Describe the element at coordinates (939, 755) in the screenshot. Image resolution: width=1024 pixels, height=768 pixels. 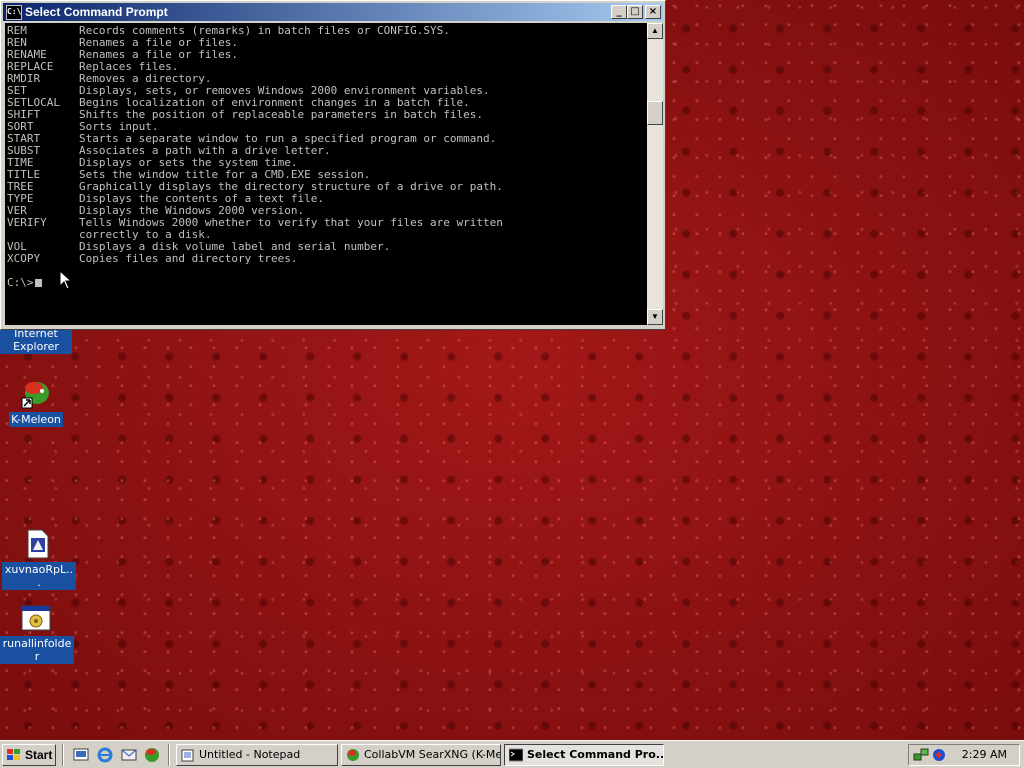
I see `volume-icon` at that location.